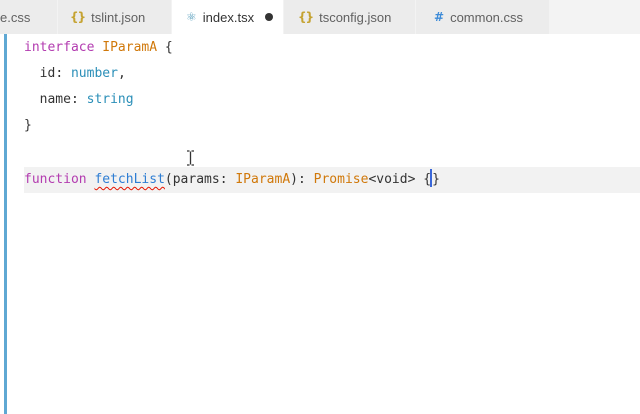 This screenshot has width=640, height=414. I want to click on type-token: Promise, so click(341, 179).